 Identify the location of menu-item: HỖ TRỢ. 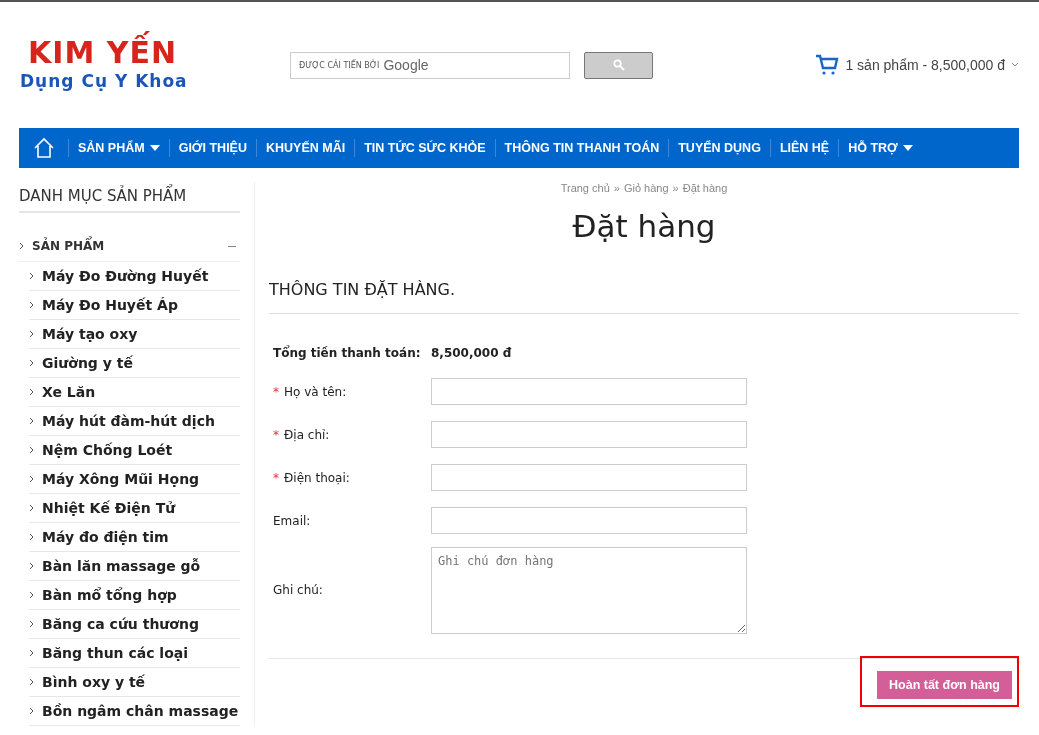
(880, 148).